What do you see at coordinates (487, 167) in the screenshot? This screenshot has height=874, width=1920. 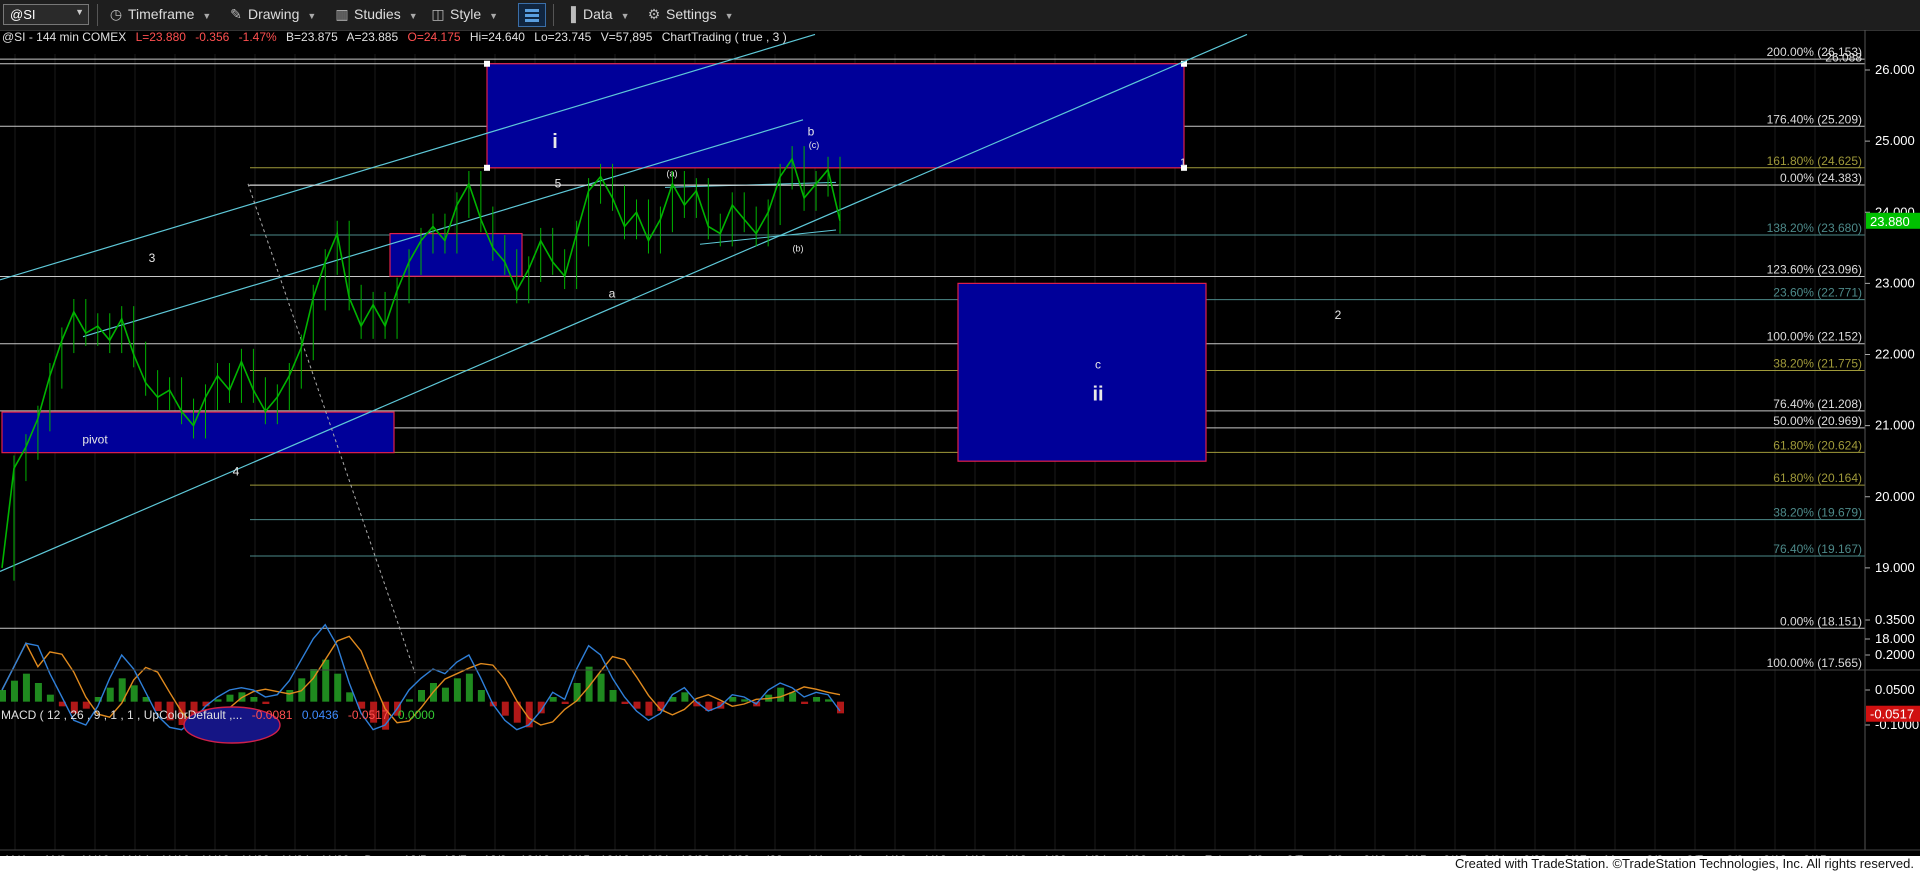 I see `box-handle` at bounding box center [487, 167].